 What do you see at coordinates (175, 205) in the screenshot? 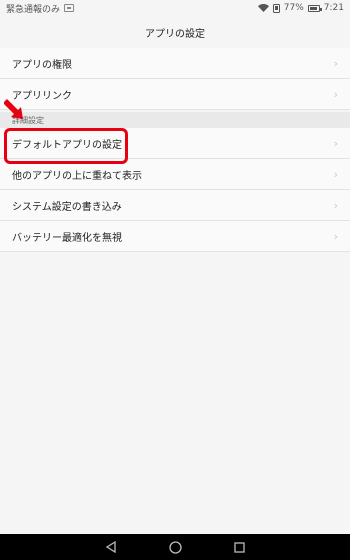
I see `list-item-modify-system-settings: システム設定の書き込み ›` at bounding box center [175, 205].